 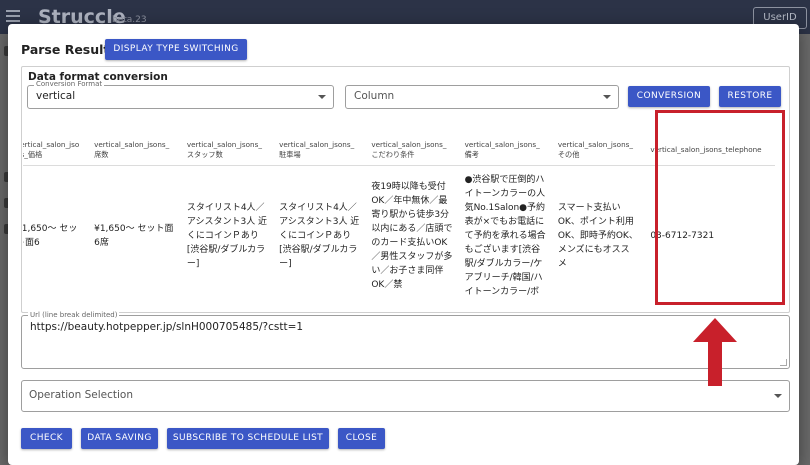 I want to click on column-header: vertical_salon_jsons_駐車場, so click(x=319, y=150).